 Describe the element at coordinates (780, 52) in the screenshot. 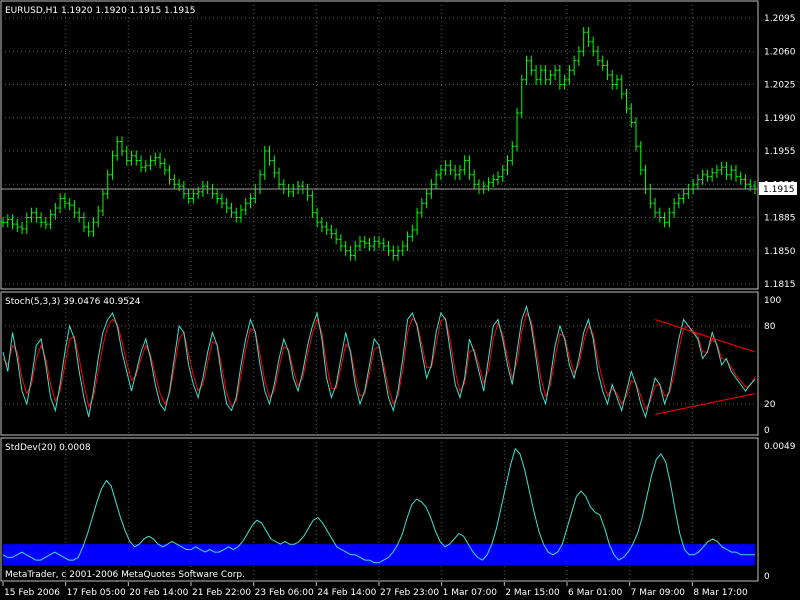

I see `price-tick-label: 1.2060` at that location.